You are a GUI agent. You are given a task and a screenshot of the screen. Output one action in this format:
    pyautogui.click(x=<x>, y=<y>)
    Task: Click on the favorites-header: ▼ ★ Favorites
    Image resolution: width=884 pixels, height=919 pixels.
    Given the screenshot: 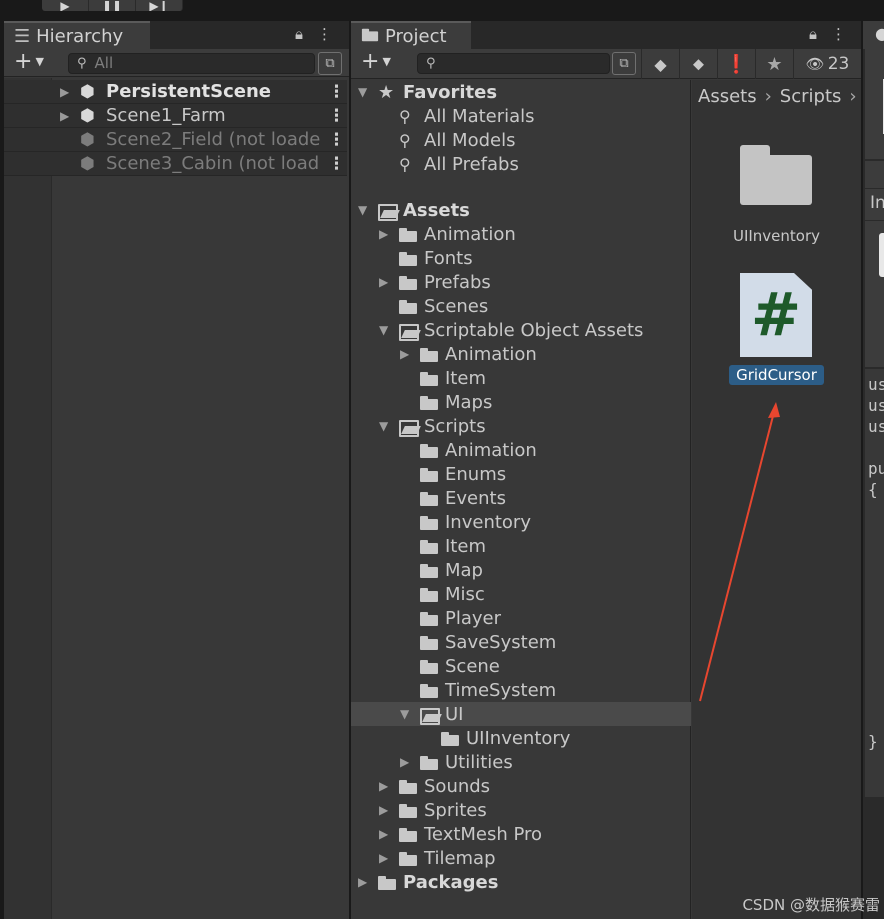 What is the action you would take?
    pyautogui.click(x=521, y=92)
    